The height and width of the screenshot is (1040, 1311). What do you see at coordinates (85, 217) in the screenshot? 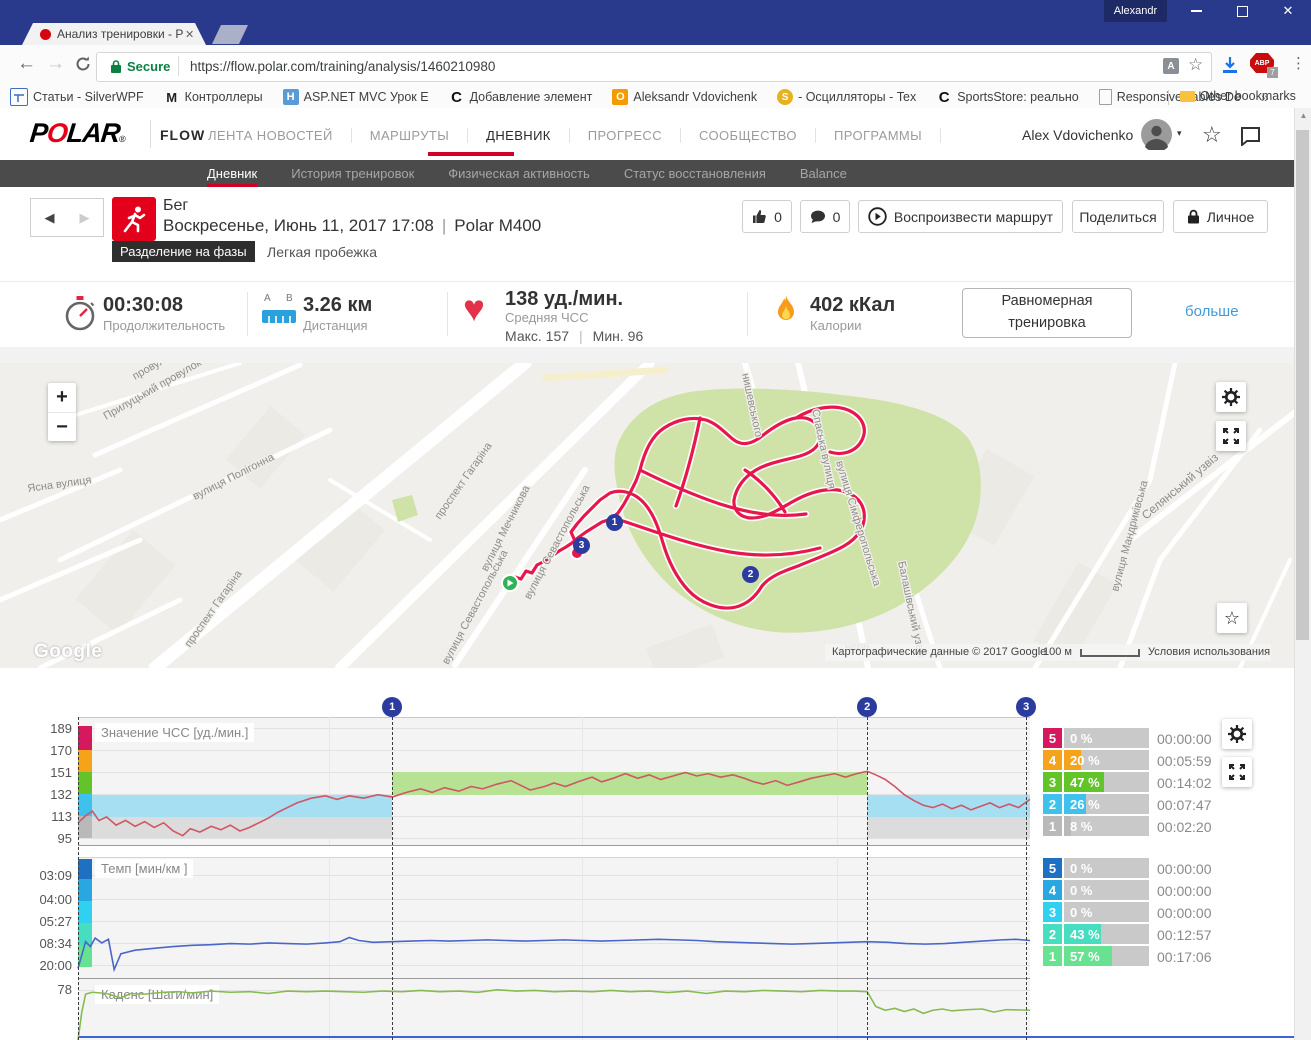
I see `next-session-button: ▶` at bounding box center [85, 217].